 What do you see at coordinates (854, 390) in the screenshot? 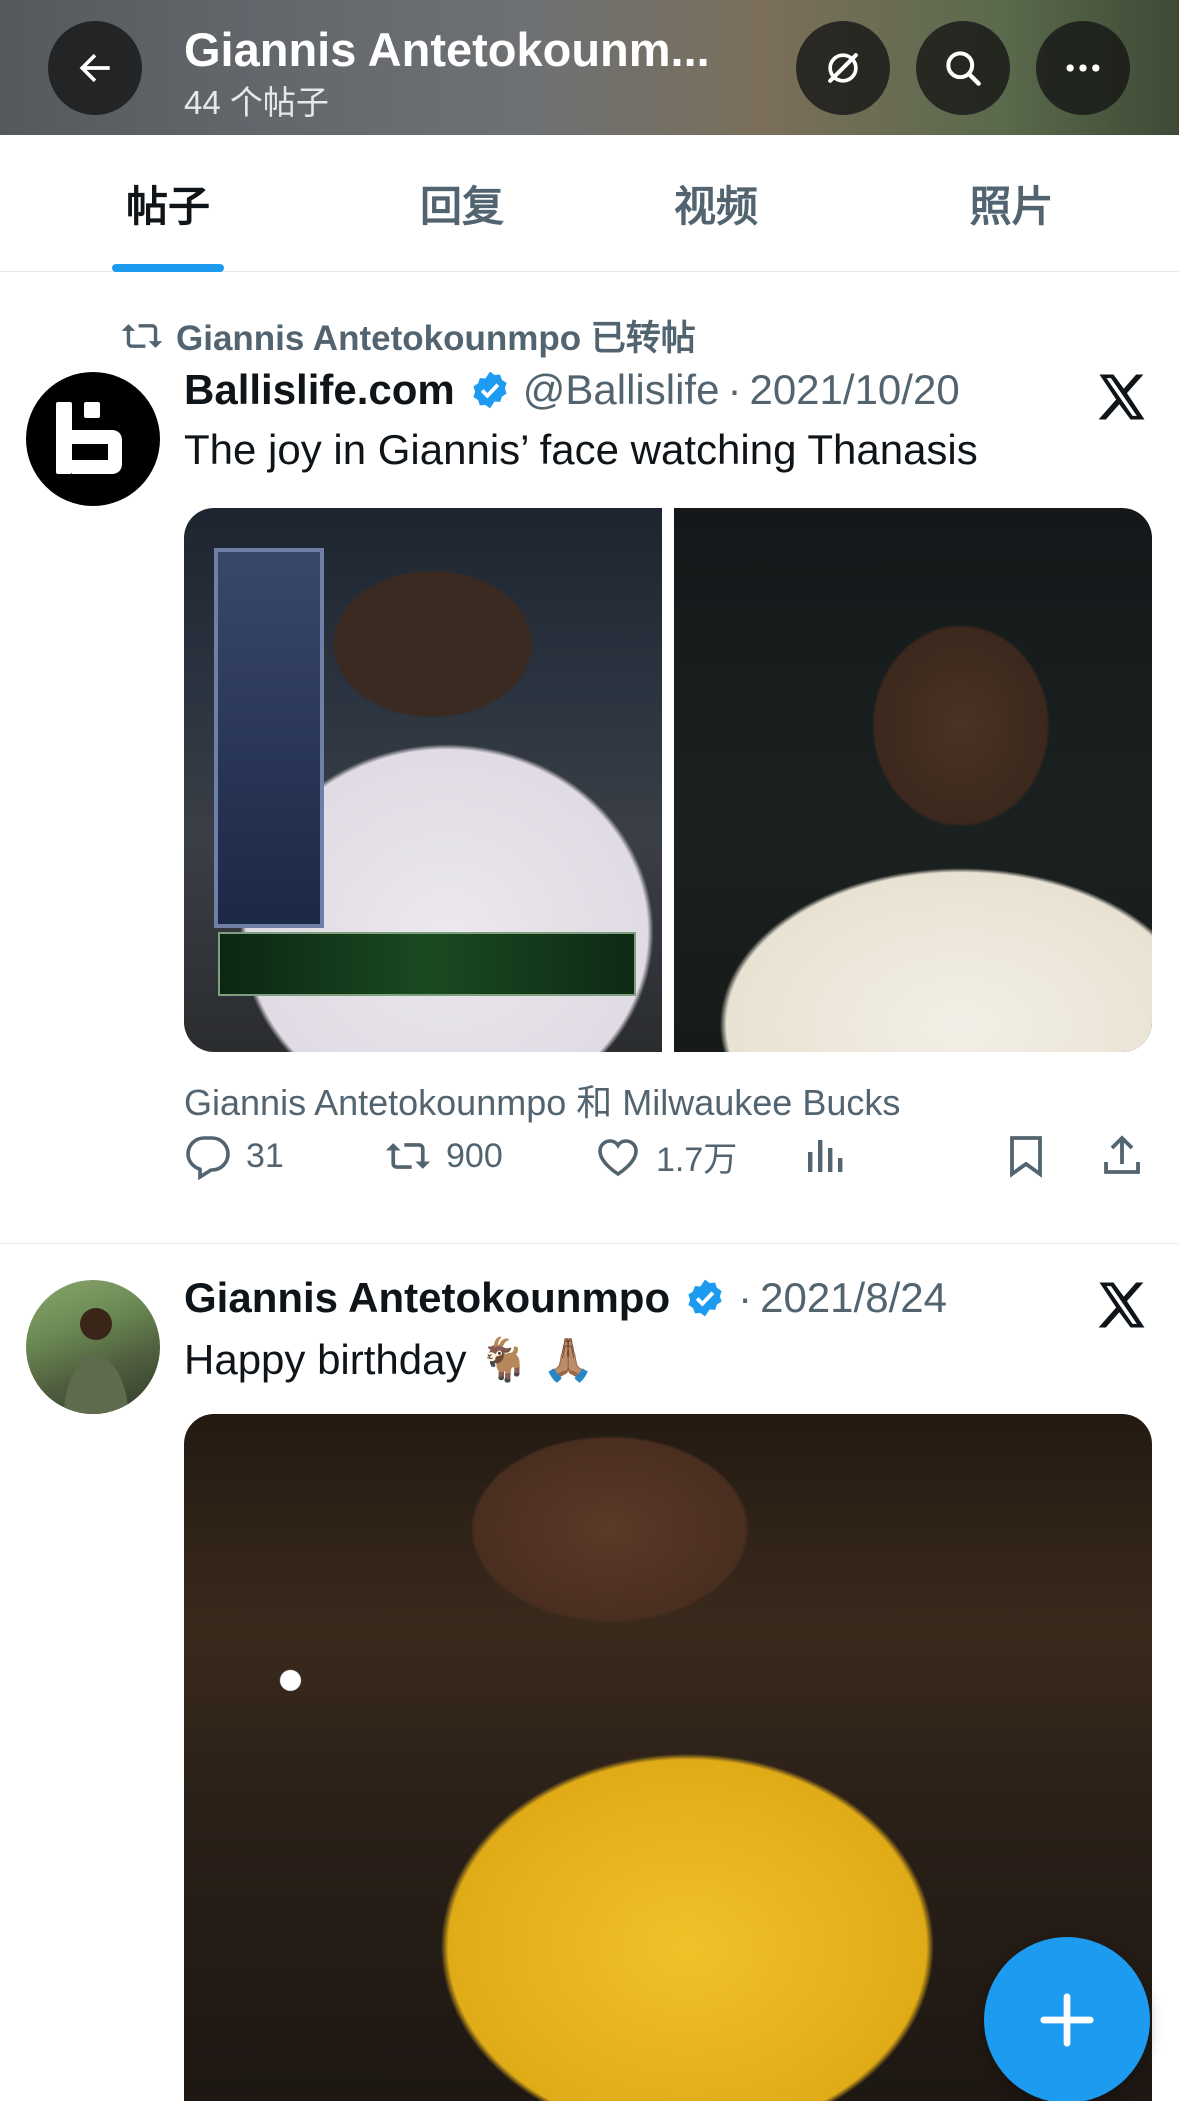
I see `post-date: 2021/10/20` at bounding box center [854, 390].